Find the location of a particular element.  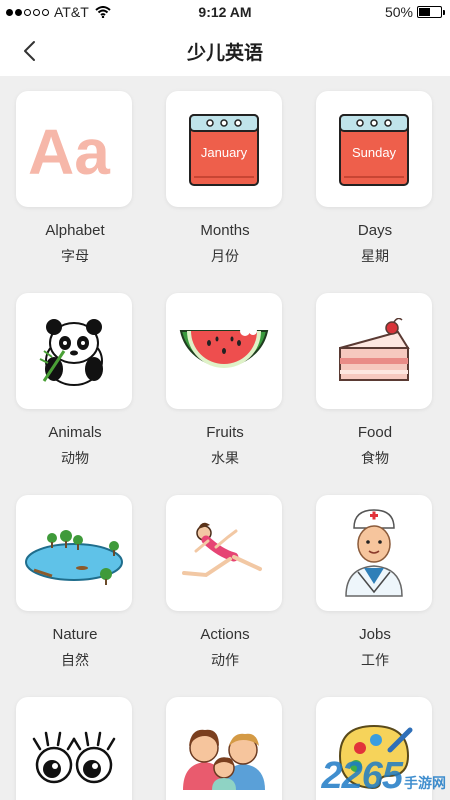

nav-bar: 少儿英语 is located at coordinates (225, 50).